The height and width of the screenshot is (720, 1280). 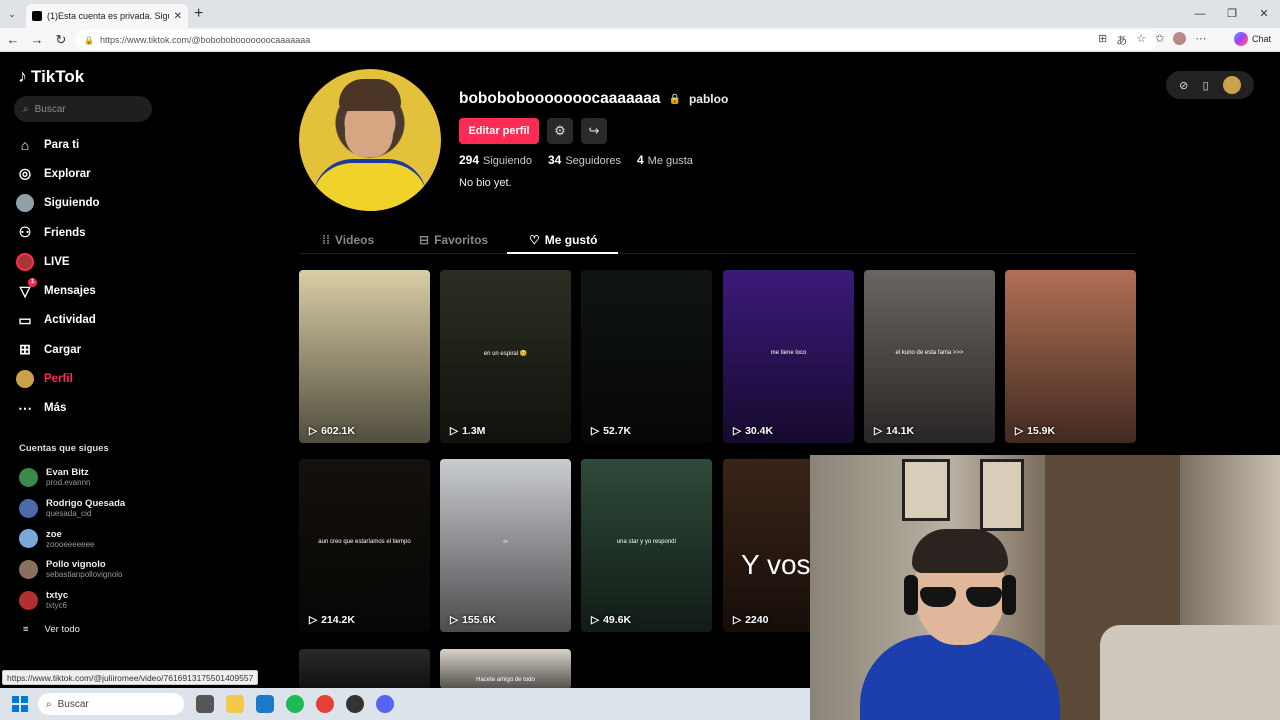 What do you see at coordinates (25, 144) in the screenshot?
I see `home-icon: ⌂` at bounding box center [25, 144].